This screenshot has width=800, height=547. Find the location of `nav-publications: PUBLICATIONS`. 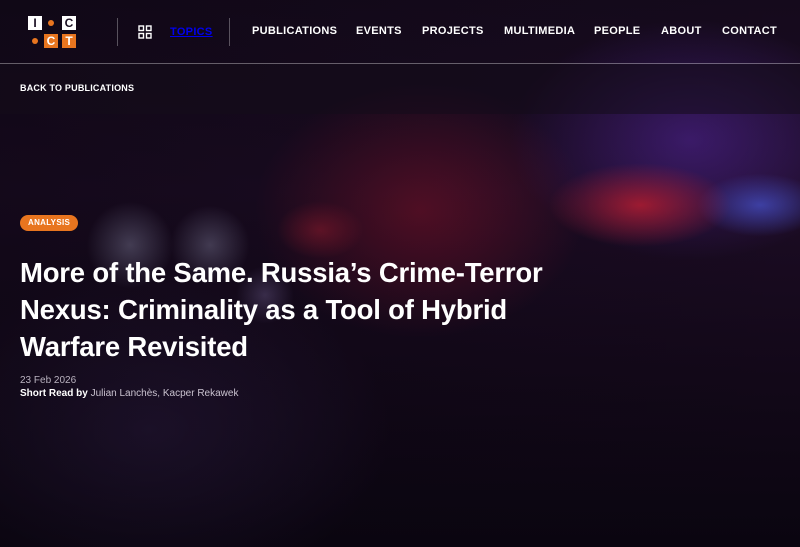

nav-publications: PUBLICATIONS is located at coordinates (294, 31).